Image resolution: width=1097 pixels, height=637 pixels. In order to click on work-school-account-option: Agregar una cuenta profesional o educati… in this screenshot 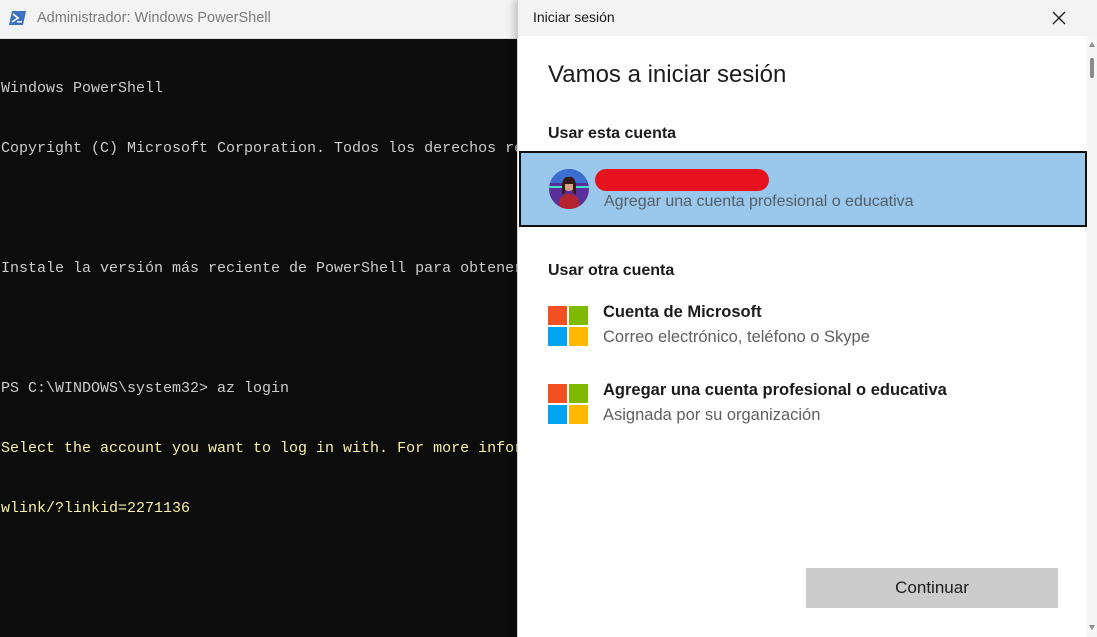, I will do `click(802, 407)`.